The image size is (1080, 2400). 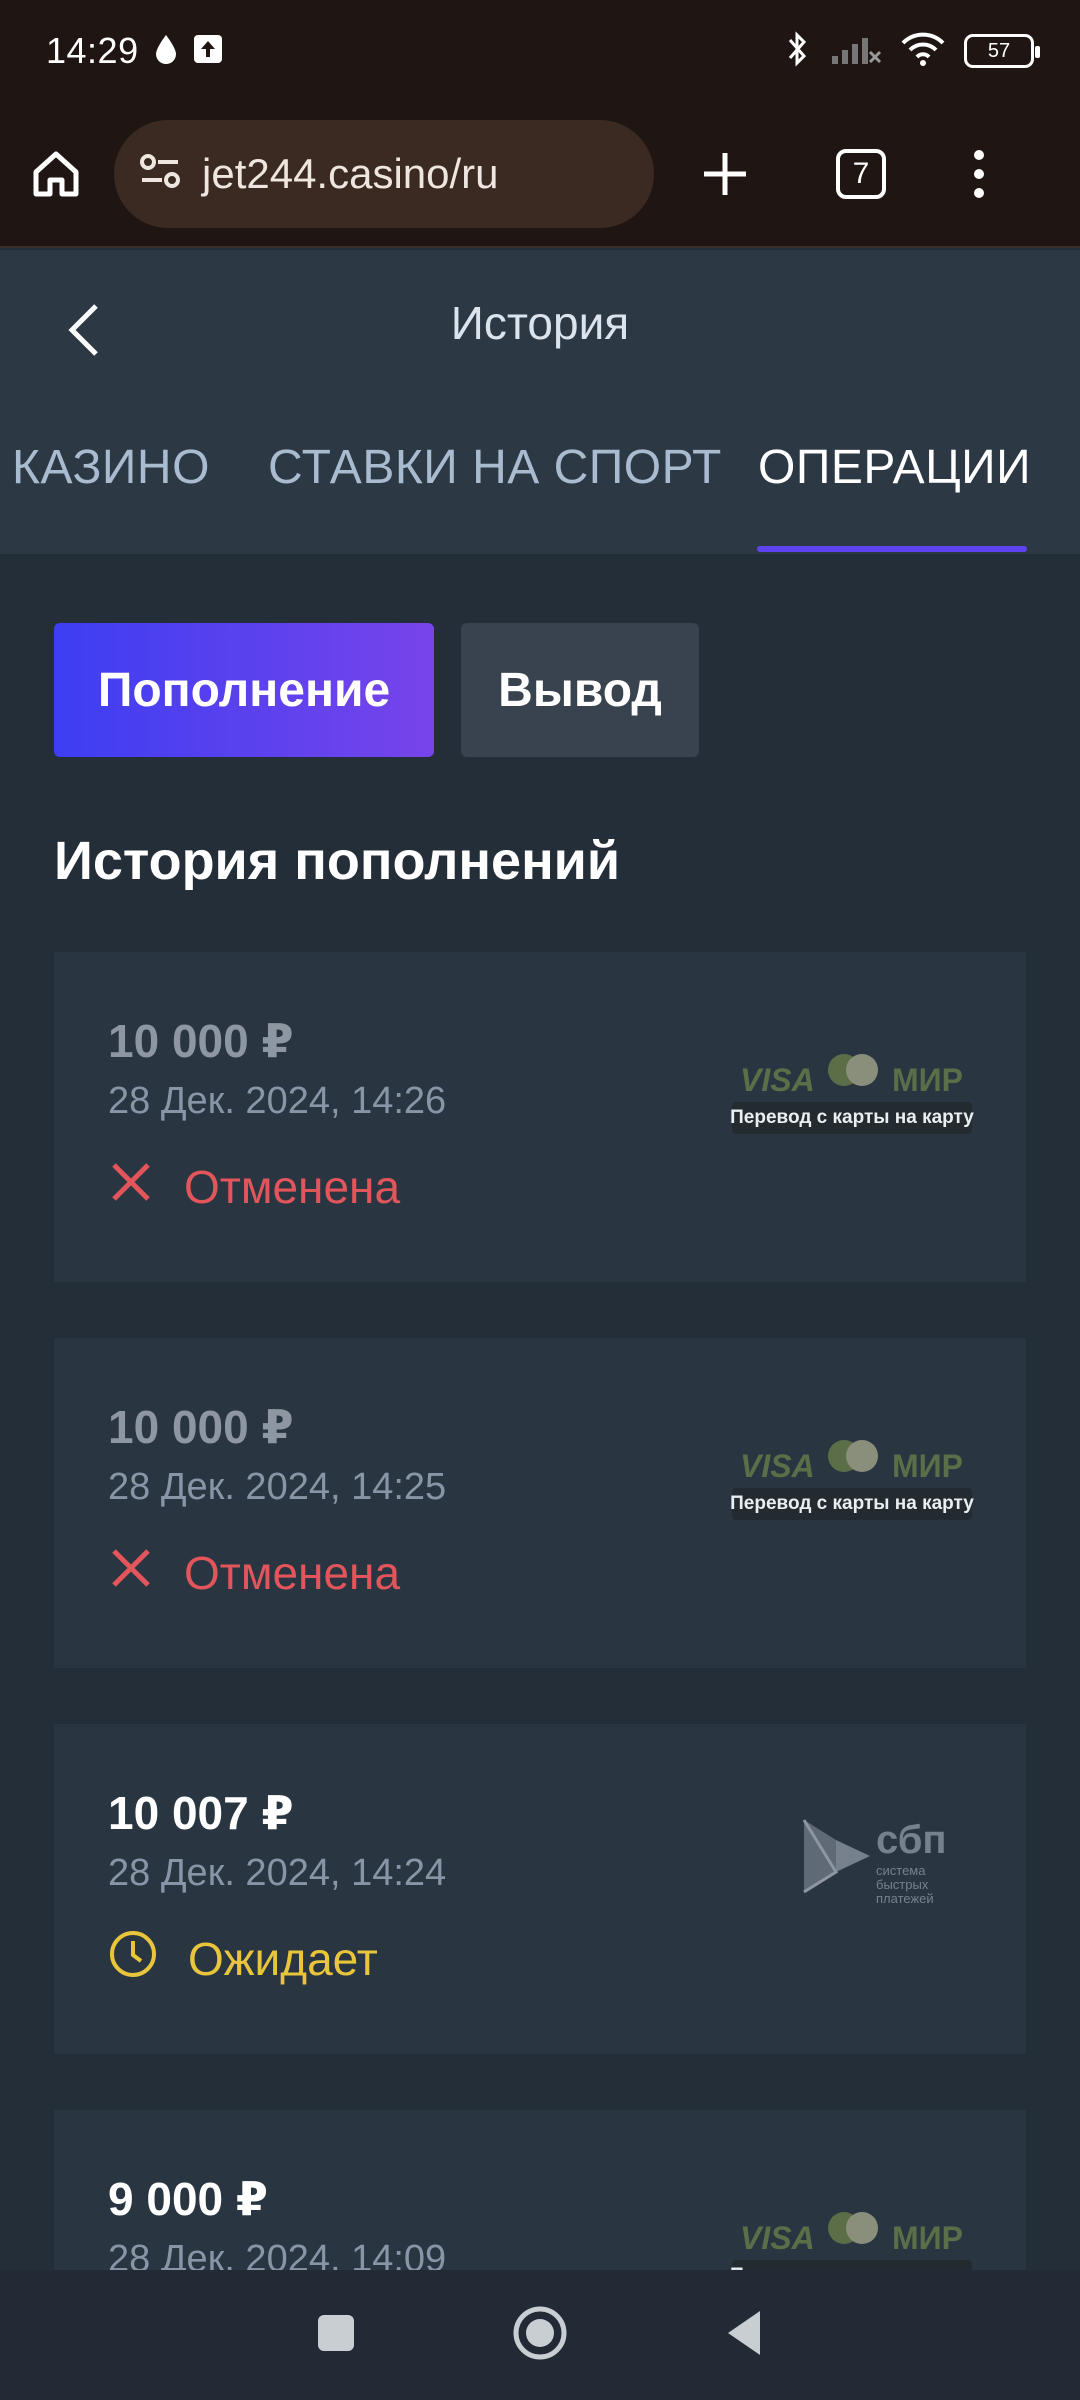 I want to click on page-title: История, so click(x=540, y=323).